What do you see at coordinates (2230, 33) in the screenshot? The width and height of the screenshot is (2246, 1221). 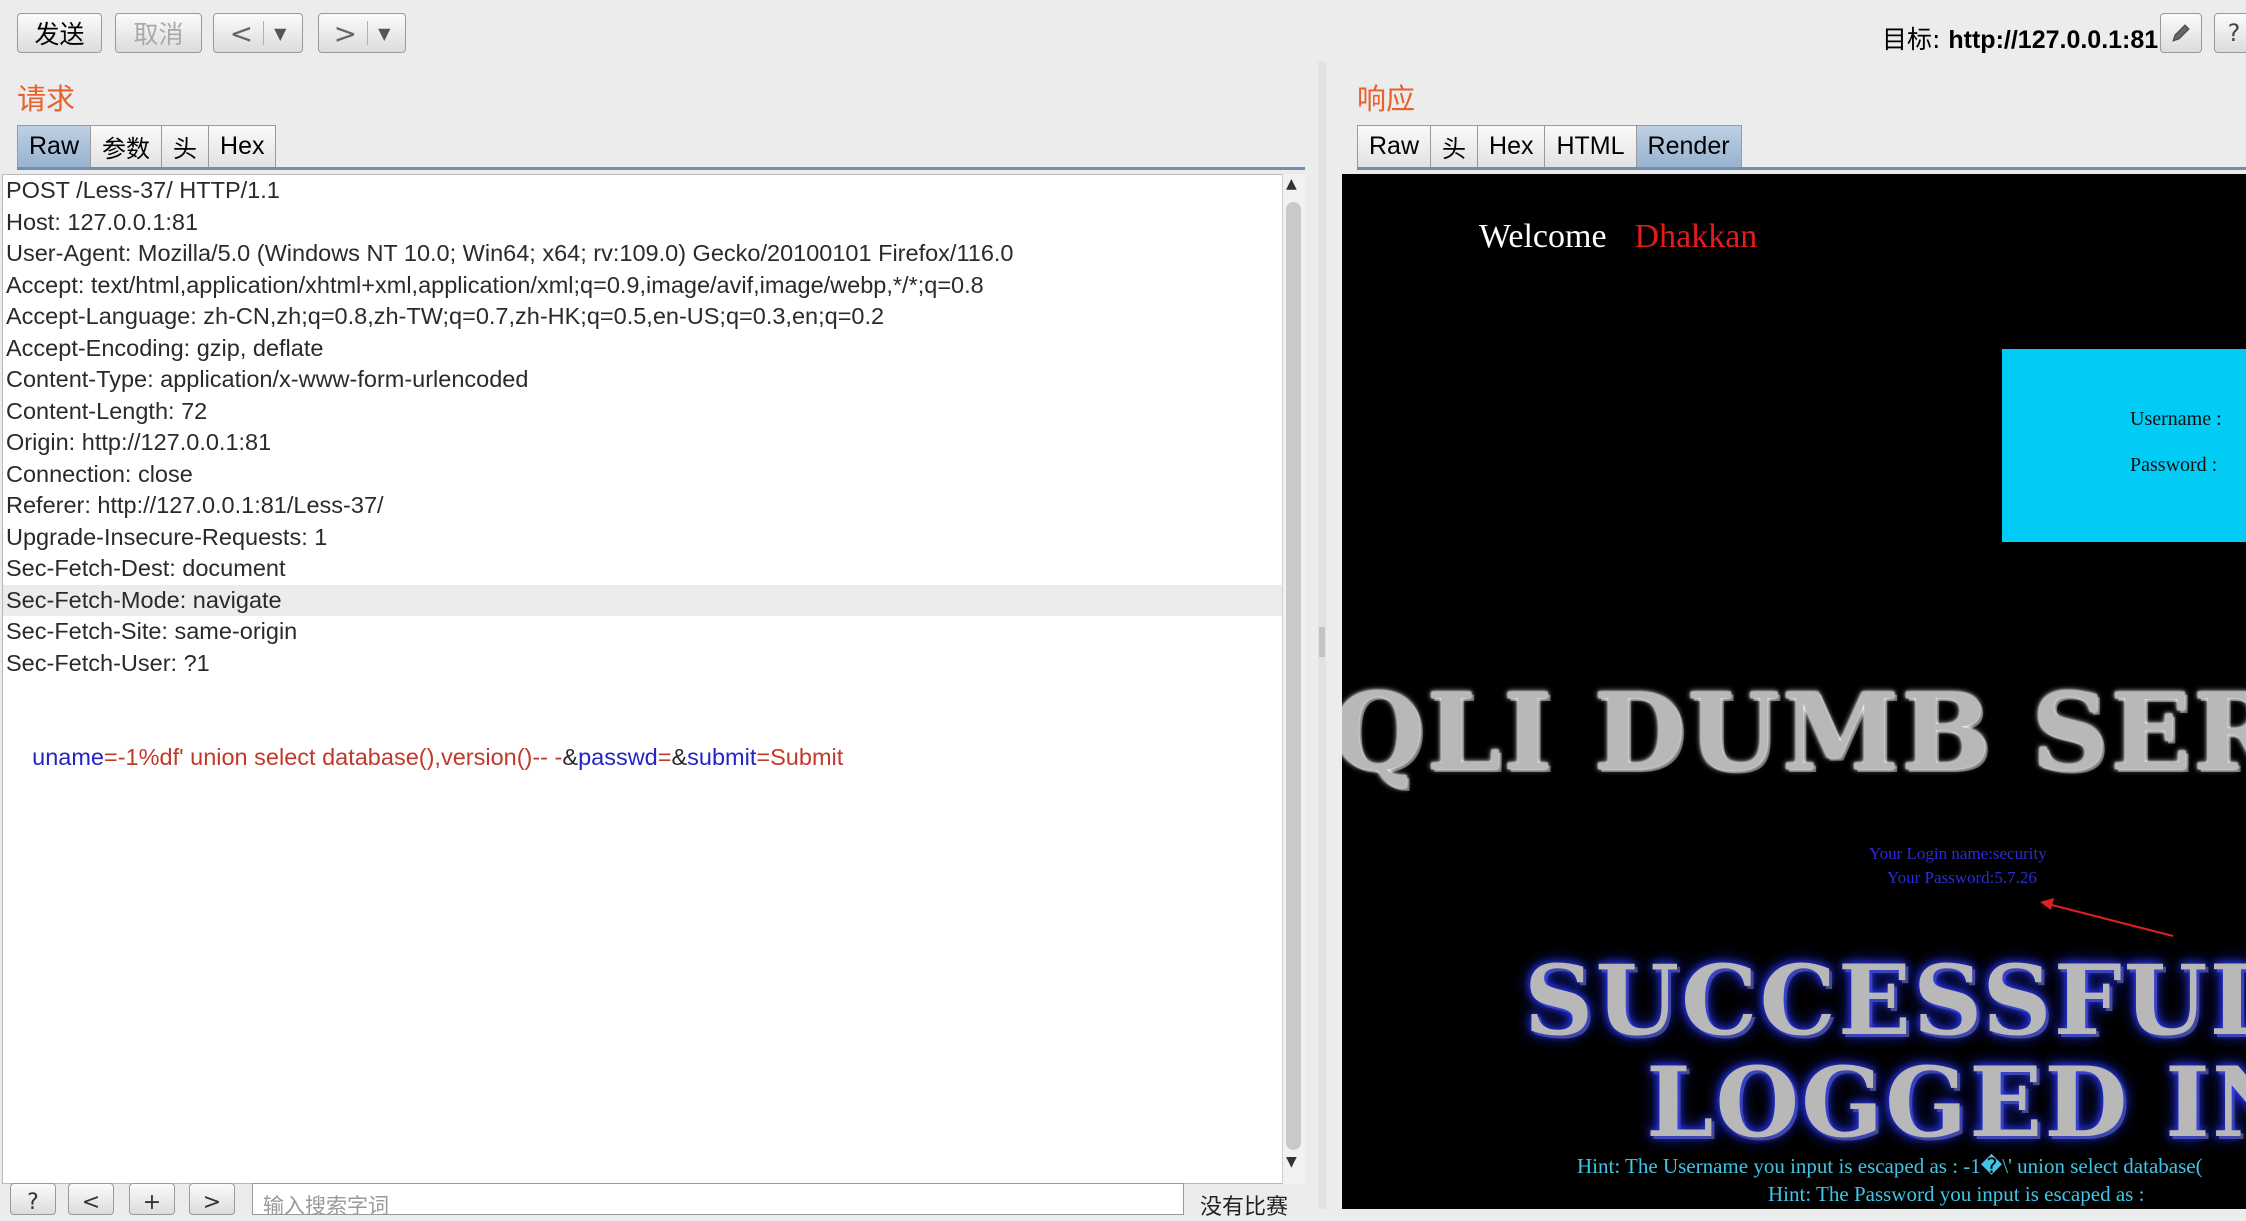 I see `help-button: ?` at bounding box center [2230, 33].